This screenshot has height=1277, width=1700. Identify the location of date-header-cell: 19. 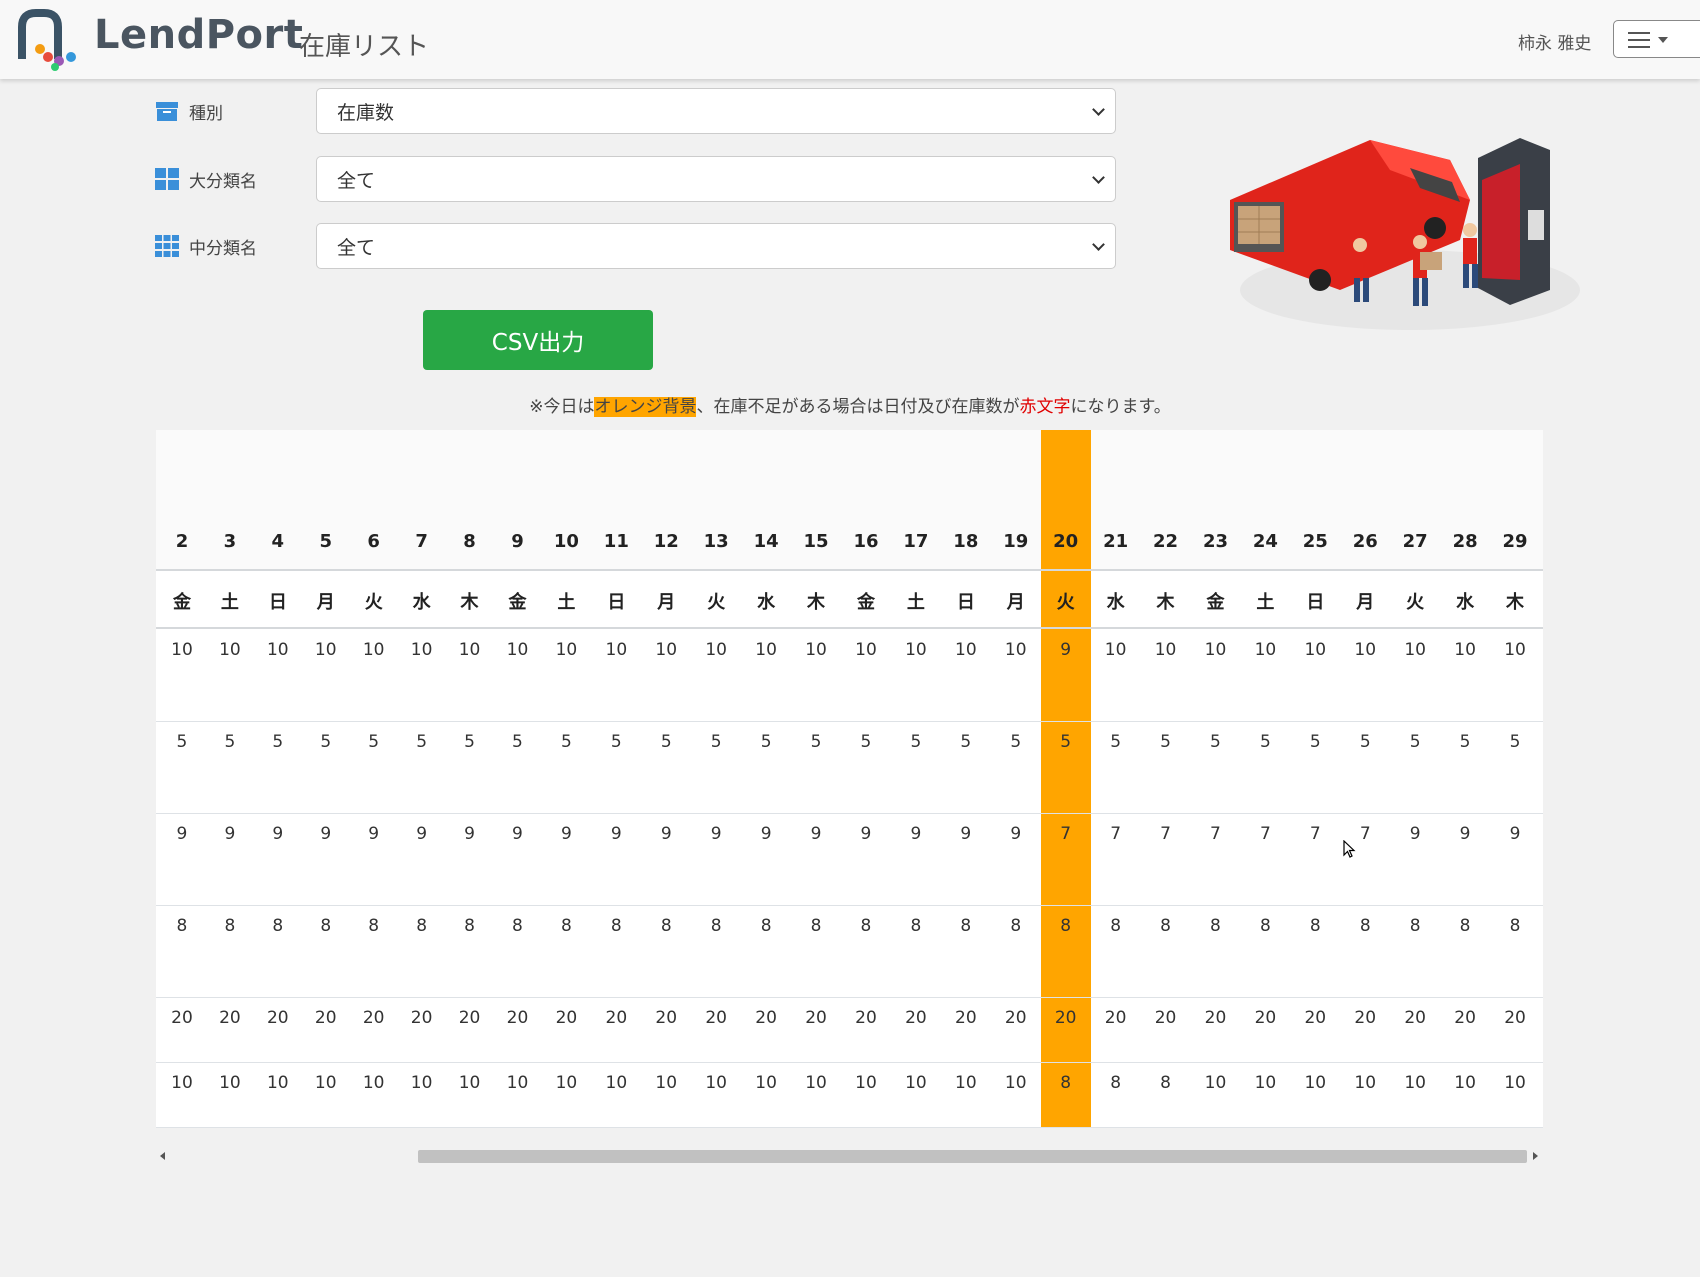
(1016, 541).